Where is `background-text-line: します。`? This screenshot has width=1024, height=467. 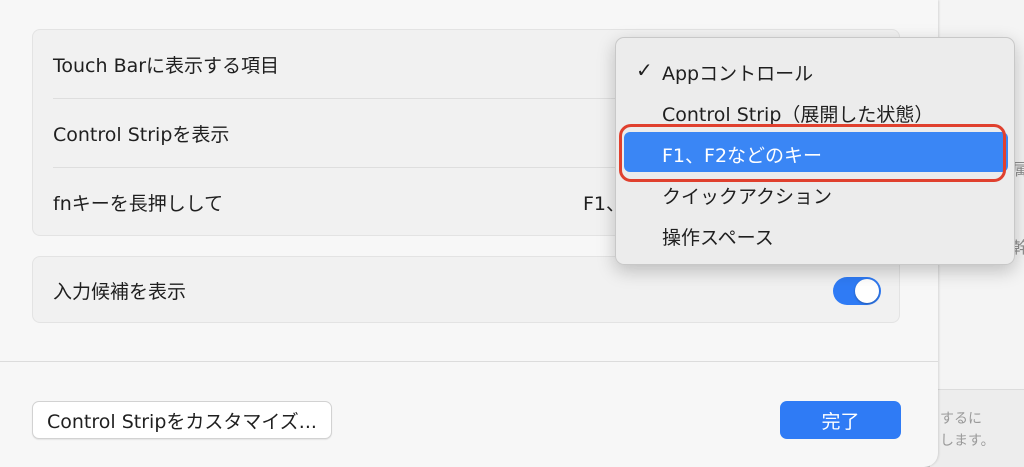
background-text-line: します。 is located at coordinates (967, 441).